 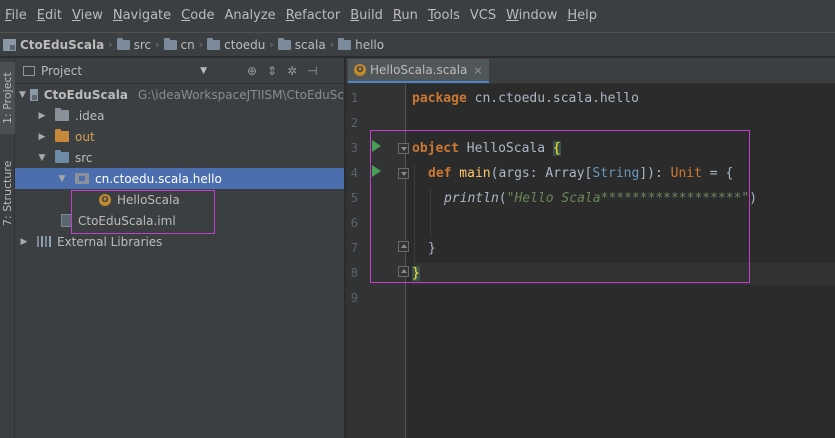 I want to click on tree-item-package: ▼ cn.ctoedu.scala.hello, so click(x=179, y=178).